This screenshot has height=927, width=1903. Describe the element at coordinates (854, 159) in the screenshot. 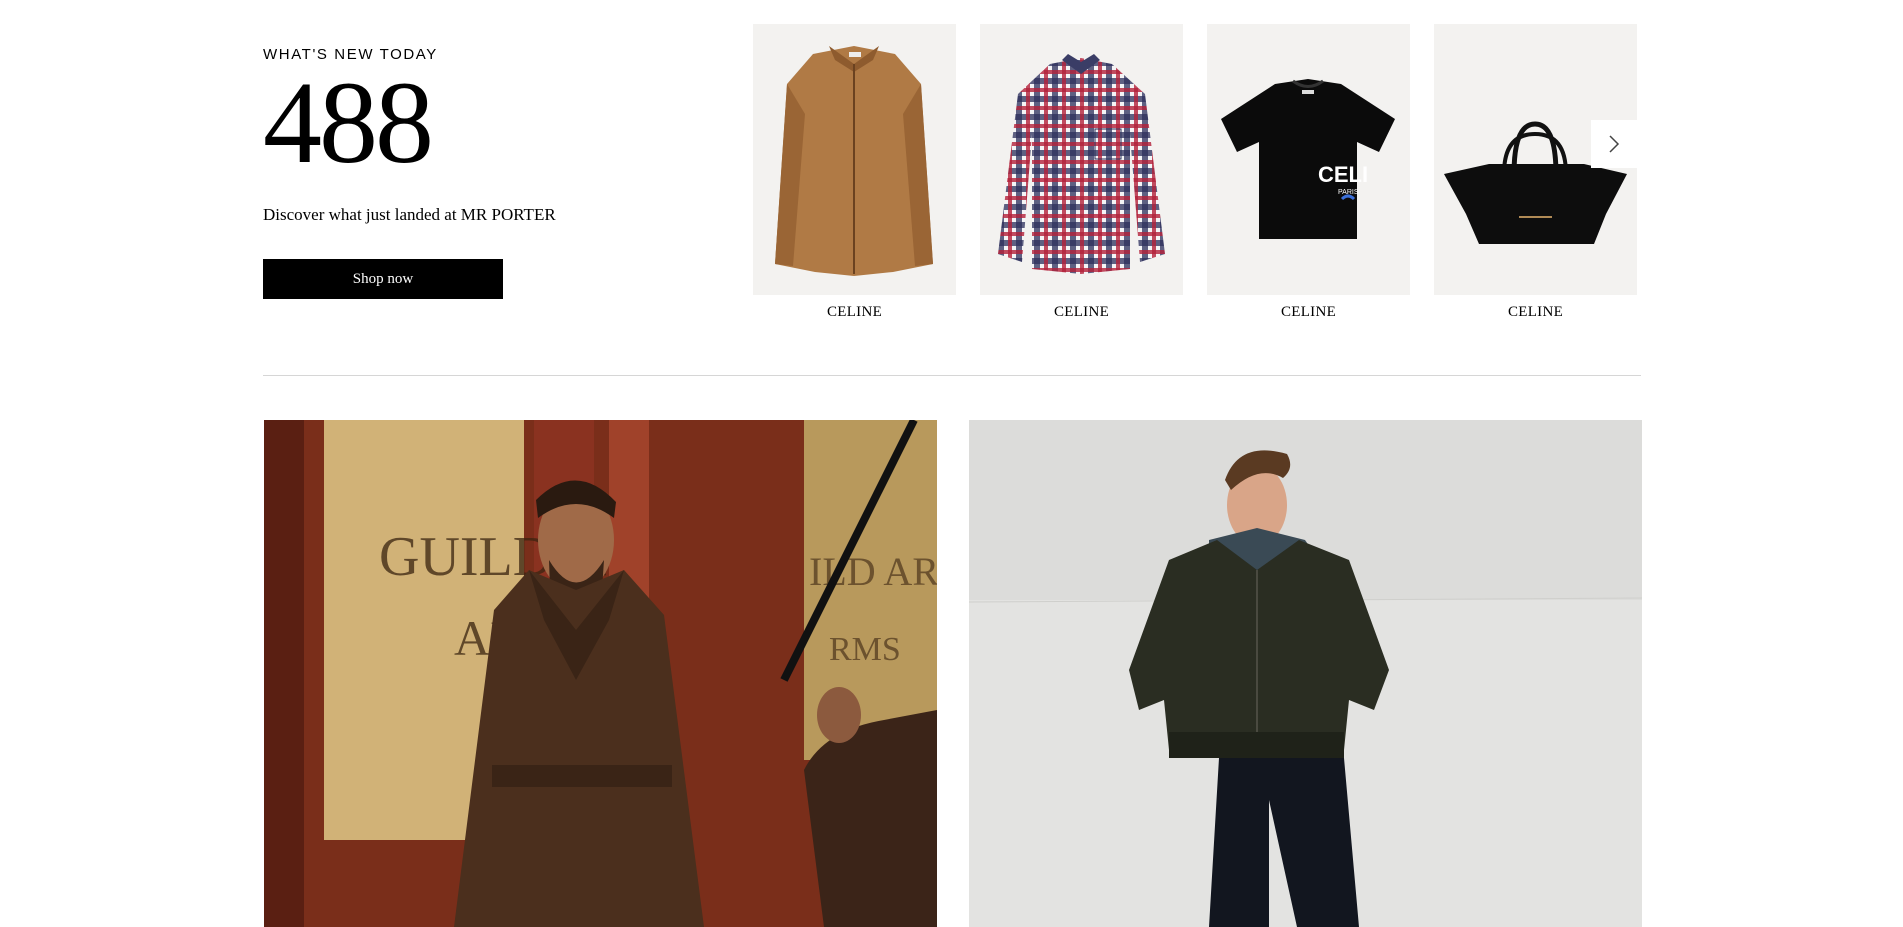

I see `leather-jacket-image` at that location.